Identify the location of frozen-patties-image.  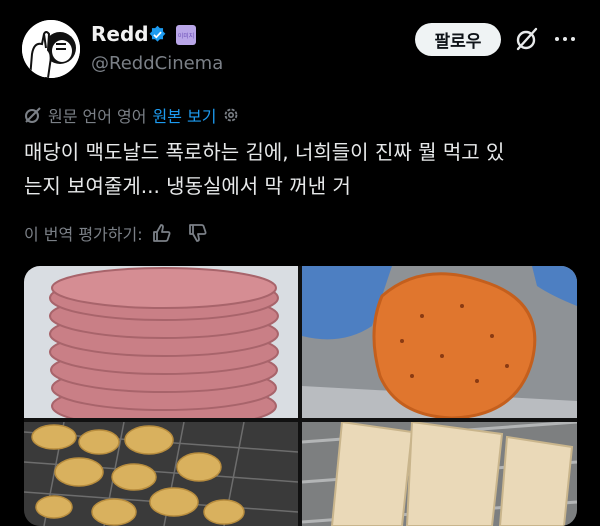
(161, 342).